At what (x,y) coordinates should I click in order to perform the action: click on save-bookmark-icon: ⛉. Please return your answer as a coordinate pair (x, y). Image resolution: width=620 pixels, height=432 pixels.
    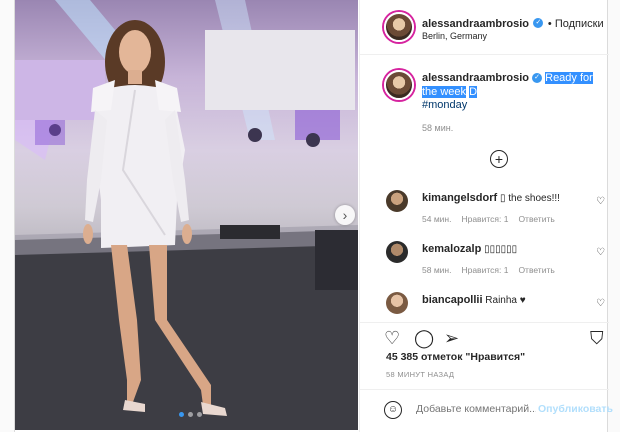
    Looking at the image, I should click on (597, 338).